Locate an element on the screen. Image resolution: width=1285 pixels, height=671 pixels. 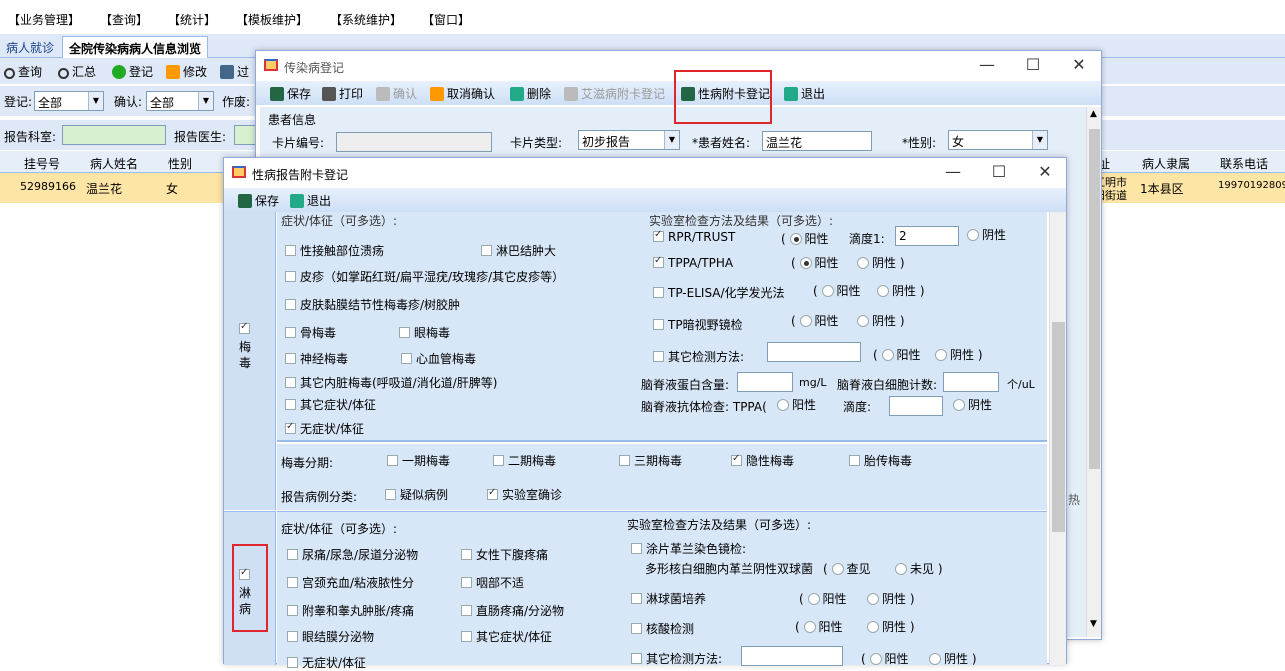
stage-checkbox: 隐性梅毒 is located at coordinates (762, 460).